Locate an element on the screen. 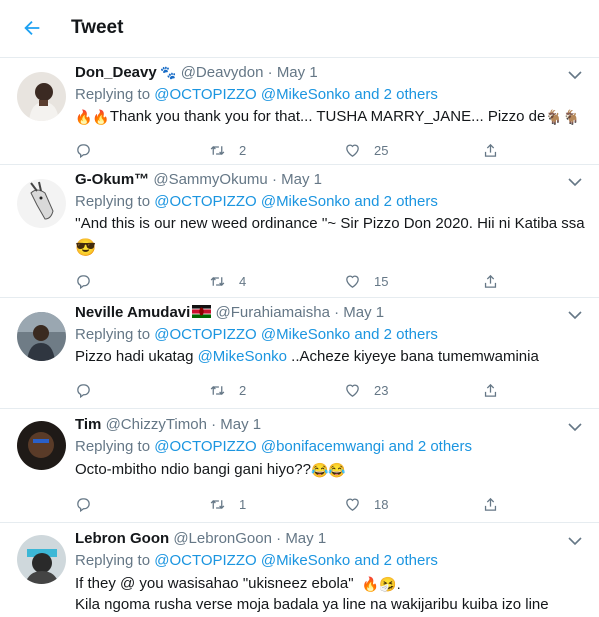 Image resolution: width=599 pixels, height=617 pixels. retweet-button: 4 is located at coordinates (227, 281).